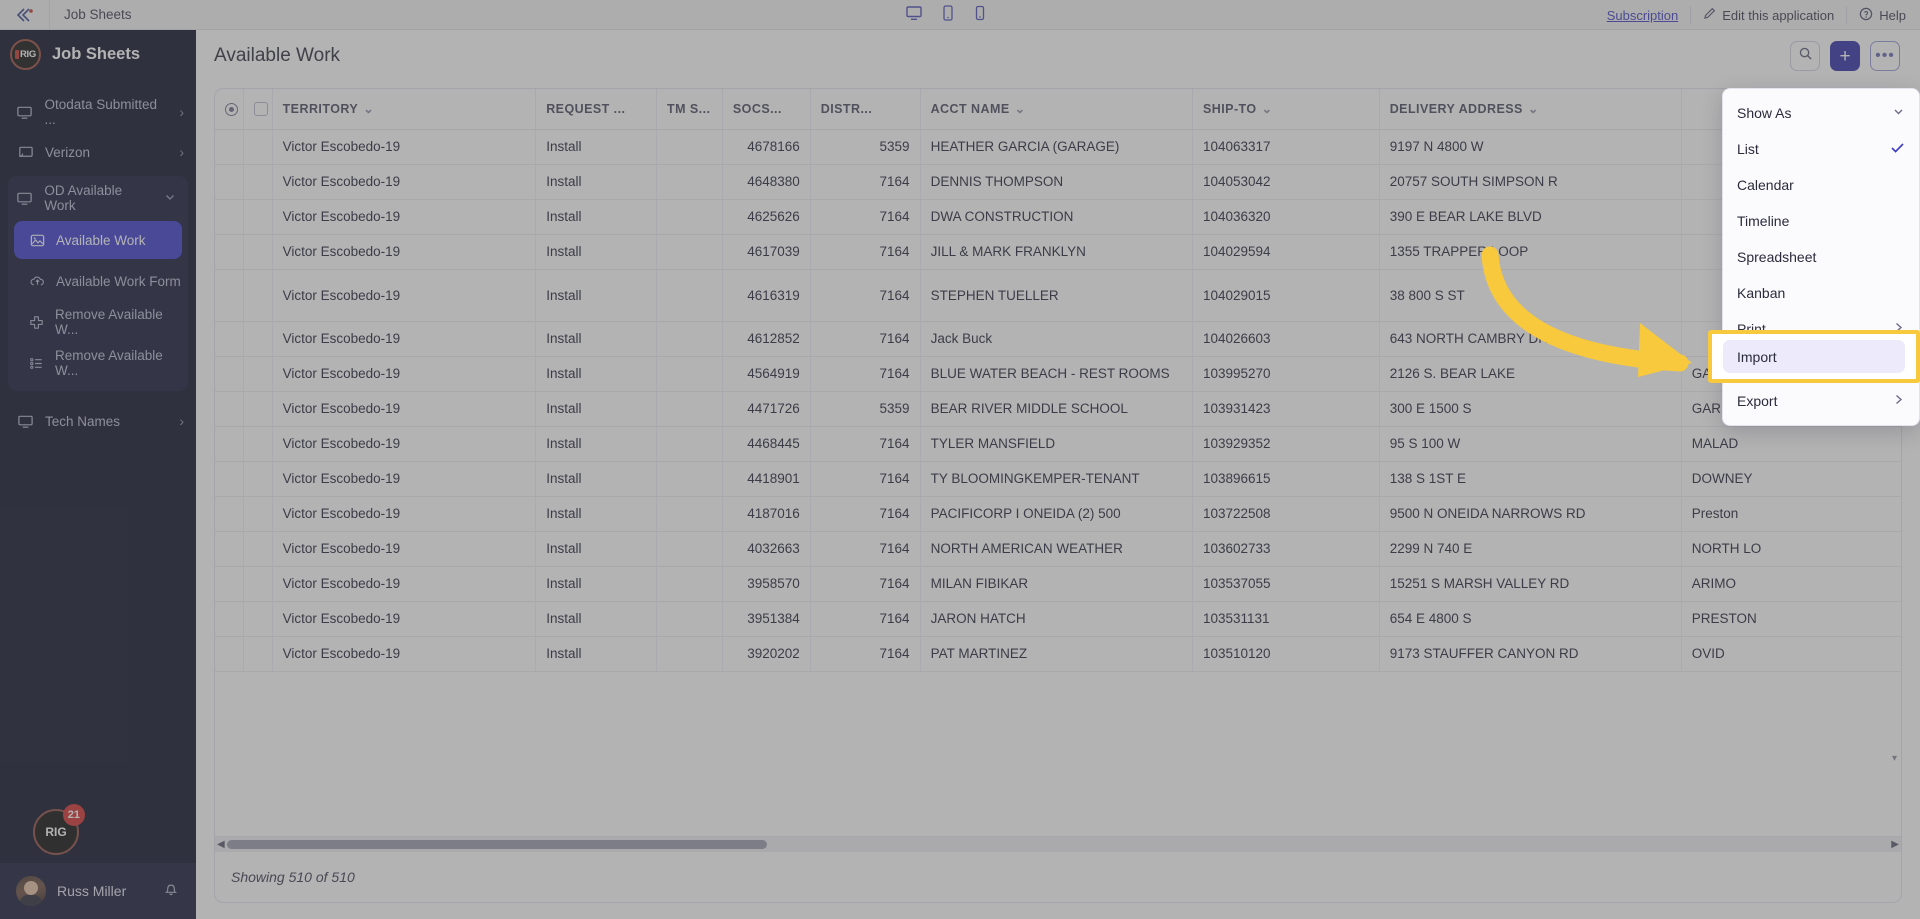 Image resolution: width=1920 pixels, height=919 pixels. Describe the element at coordinates (1895, 844) in the screenshot. I see `scroll-right-arrow-icon: ▶` at that location.